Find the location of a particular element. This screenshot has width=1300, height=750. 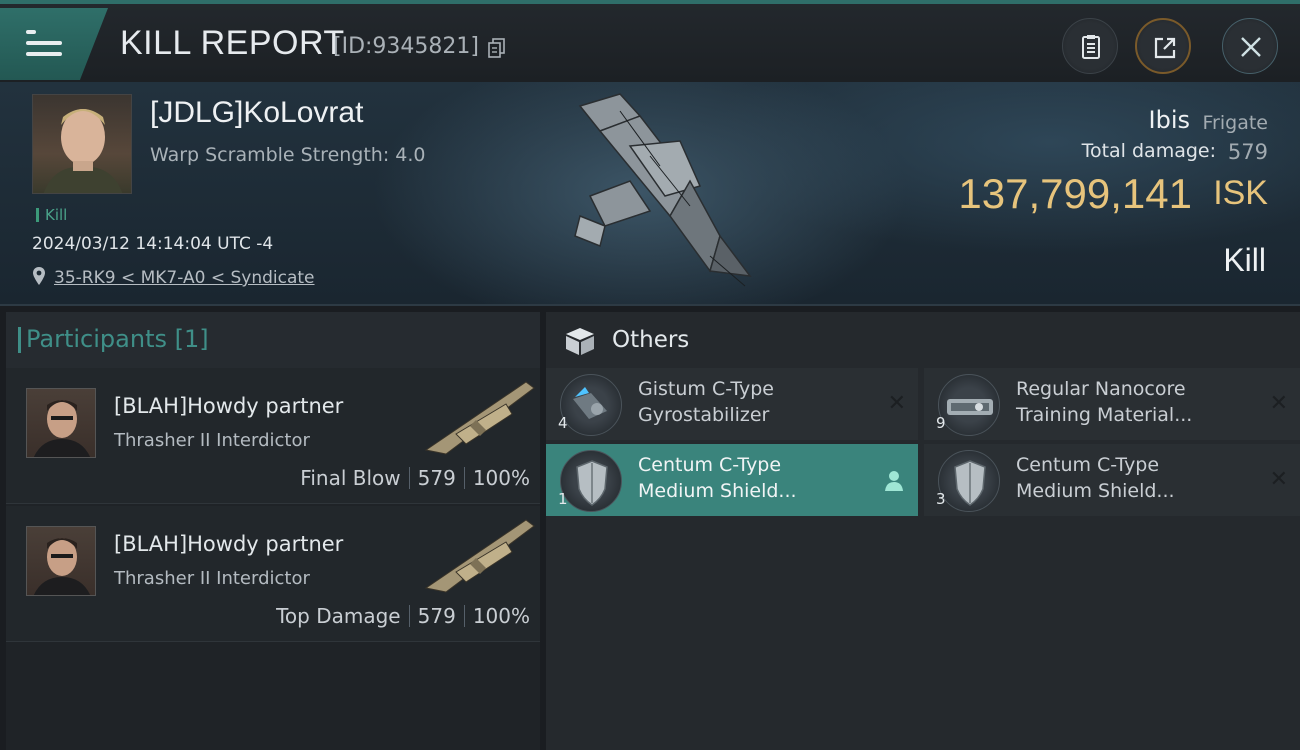

item-quantity: 9 is located at coordinates (941, 423).